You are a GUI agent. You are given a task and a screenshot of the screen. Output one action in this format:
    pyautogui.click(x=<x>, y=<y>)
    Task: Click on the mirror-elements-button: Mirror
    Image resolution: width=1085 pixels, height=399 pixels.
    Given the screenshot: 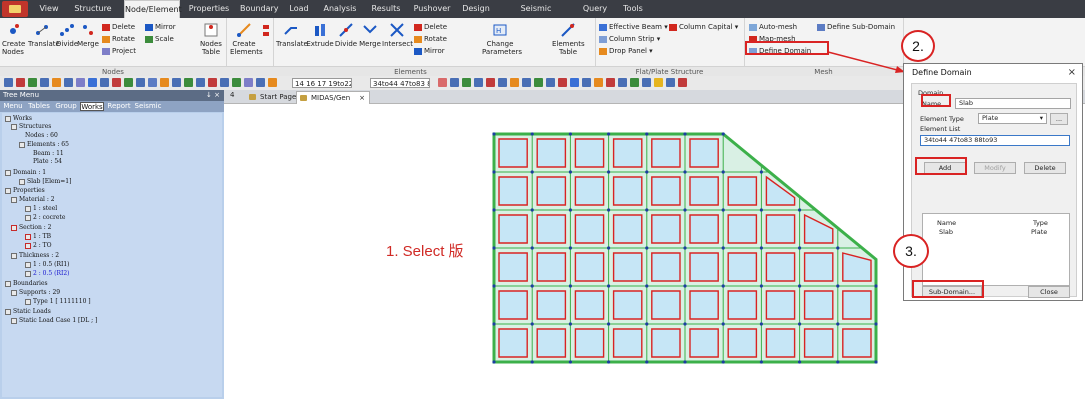 What is the action you would take?
    pyautogui.click(x=429, y=51)
    